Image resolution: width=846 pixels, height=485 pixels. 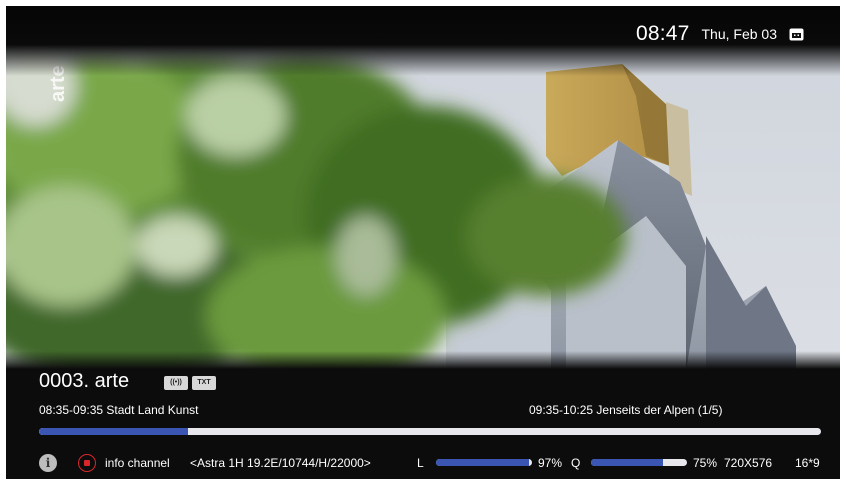 I want to click on info-icon: i, so click(x=48, y=463).